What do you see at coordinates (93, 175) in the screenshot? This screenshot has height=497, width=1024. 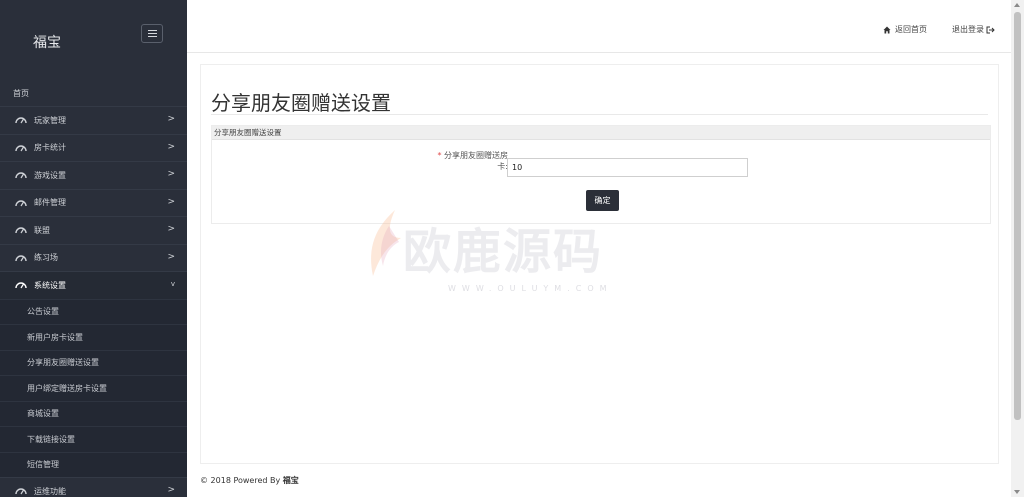 I see `sidebar-item-game-settings: 游戏设置 >` at bounding box center [93, 175].